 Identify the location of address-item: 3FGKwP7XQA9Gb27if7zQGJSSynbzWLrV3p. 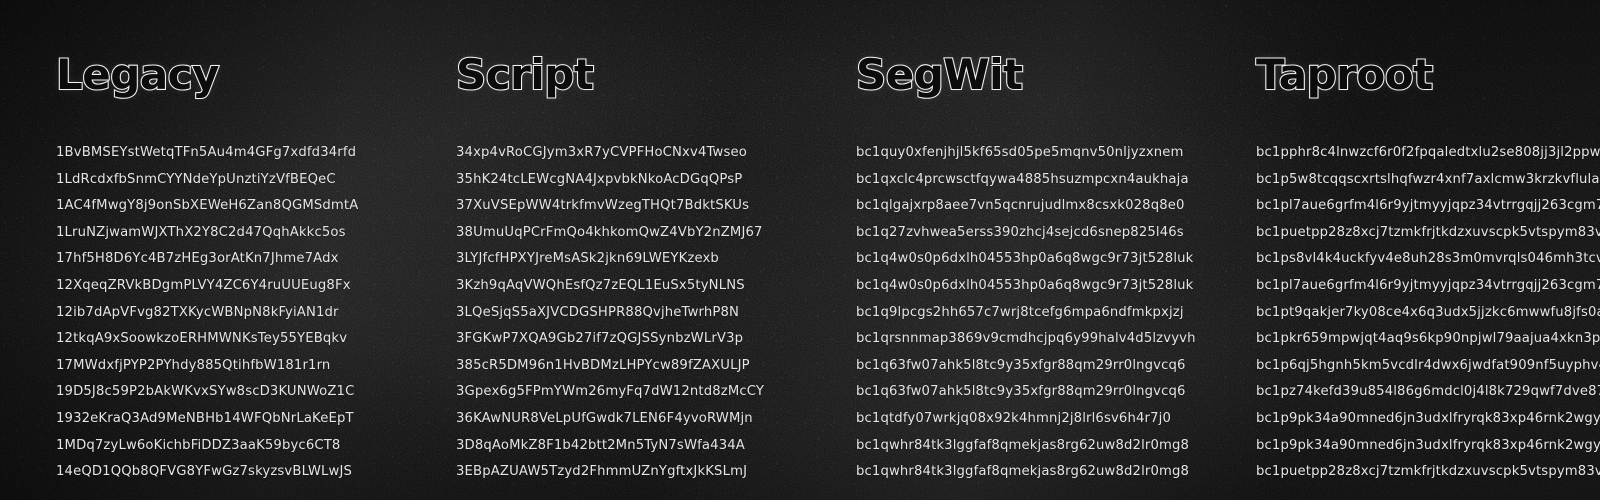
(628, 339).